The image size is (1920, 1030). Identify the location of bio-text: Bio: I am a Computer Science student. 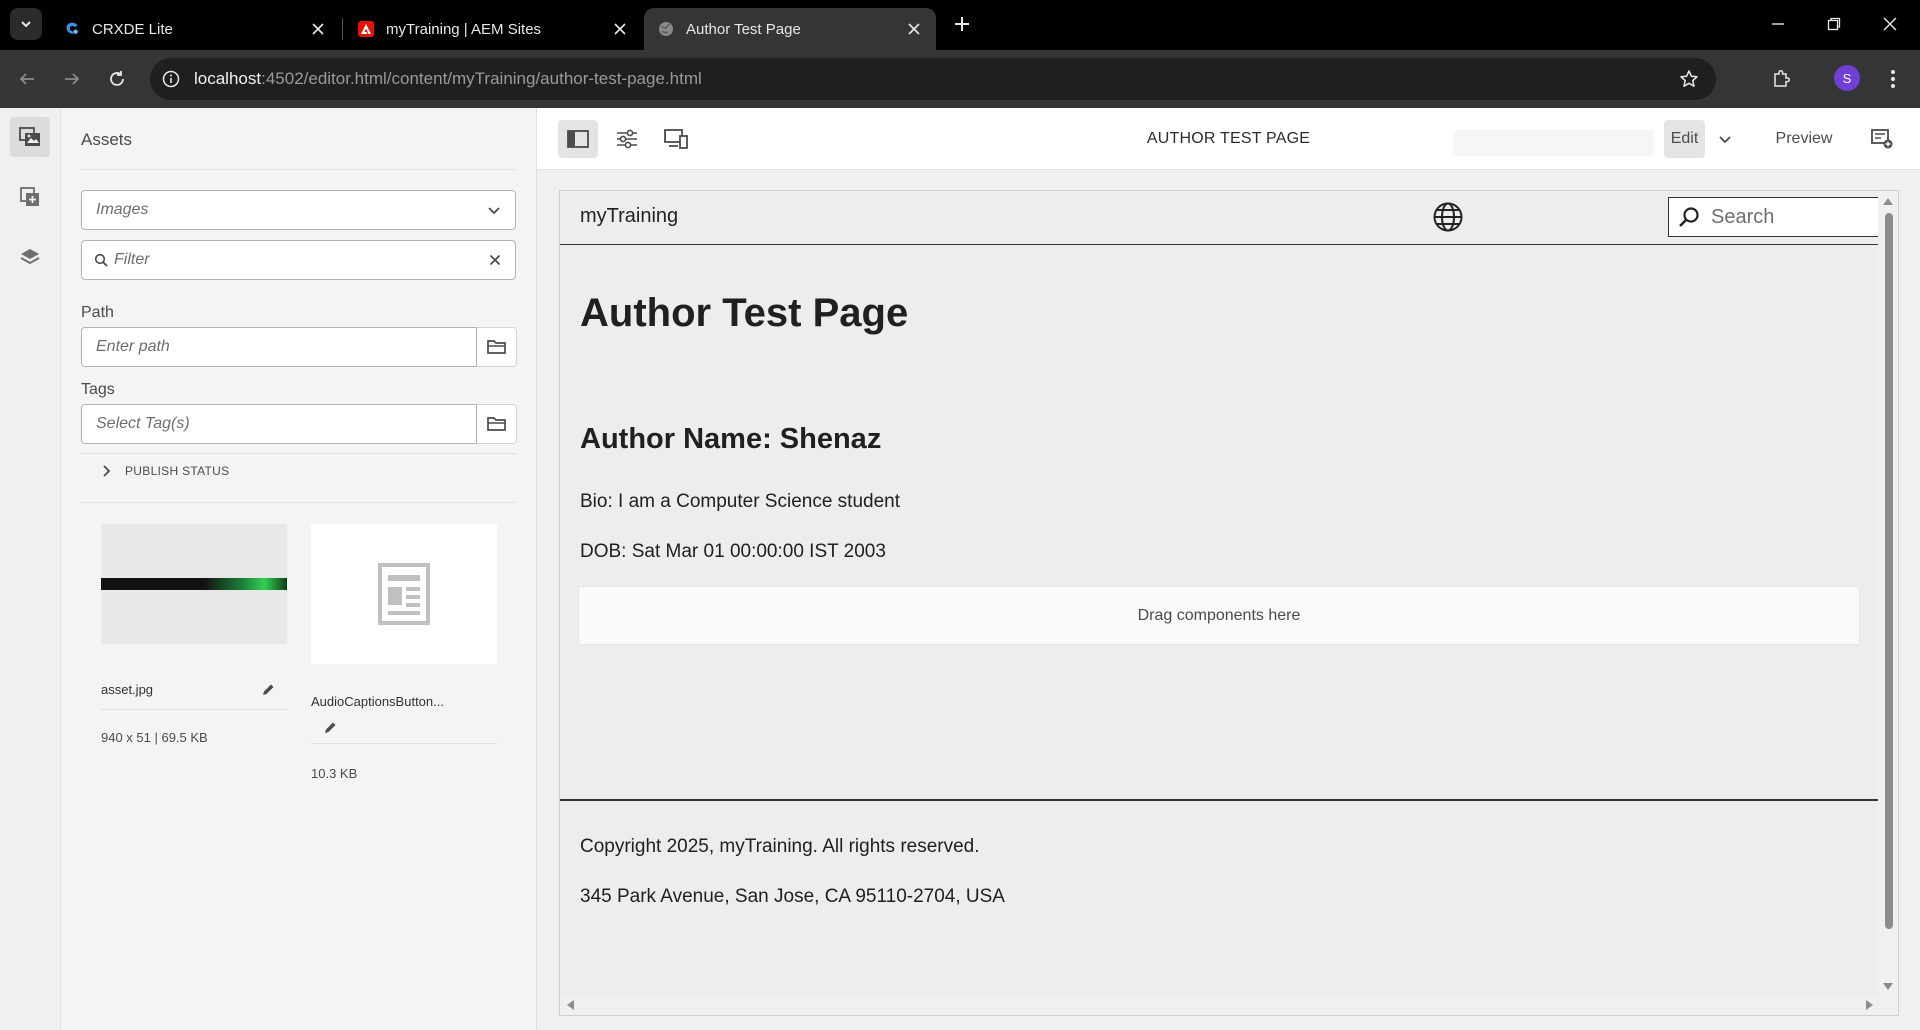
(740, 502).